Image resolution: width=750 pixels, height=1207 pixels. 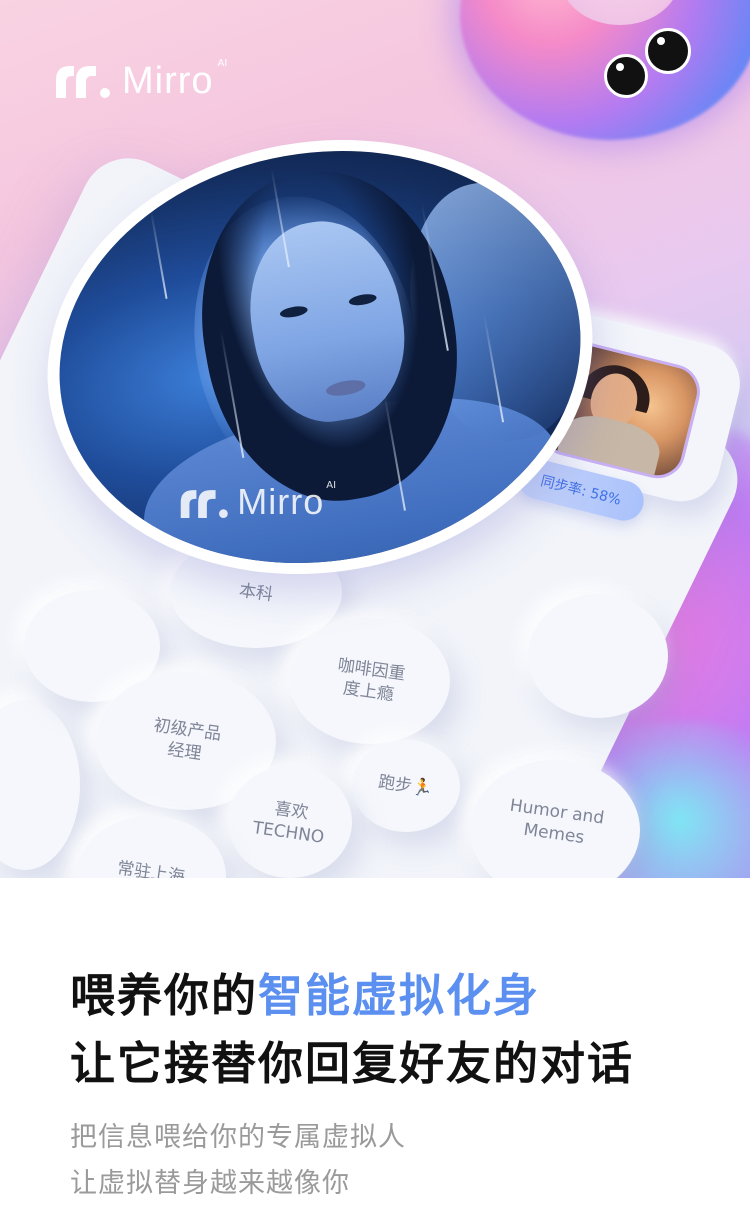 What do you see at coordinates (210, 1183) in the screenshot?
I see `subtext-line-2: 让虚拟替身越来越像你` at bounding box center [210, 1183].